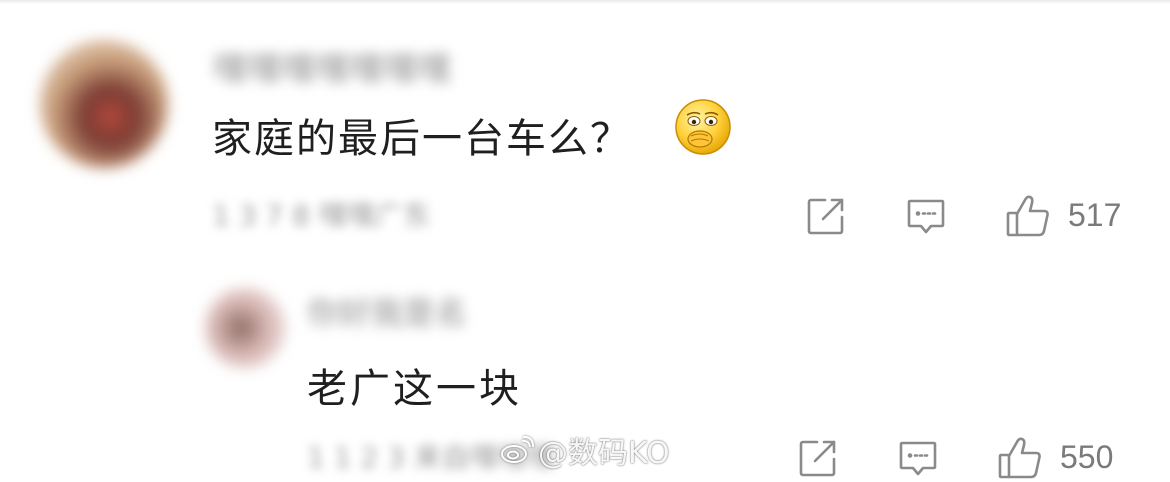 This screenshot has height=482, width=1170. Describe the element at coordinates (703, 127) in the screenshot. I see `covering-mouth-emoji-icon` at that location.